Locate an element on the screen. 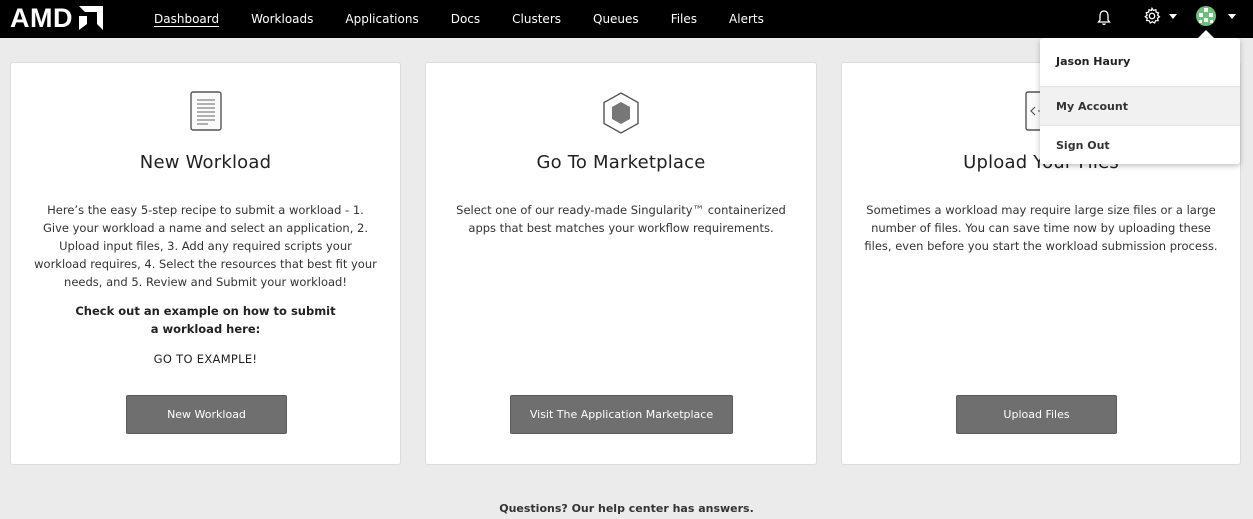  visit-marketplace-button: Visit The Application Marketplace is located at coordinates (621, 414).